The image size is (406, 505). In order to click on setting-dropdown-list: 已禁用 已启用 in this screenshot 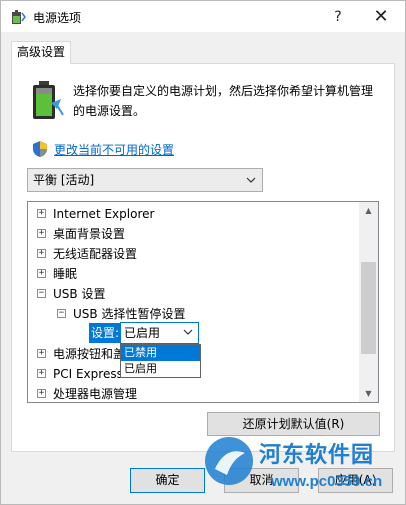, I will do `click(160, 361)`.